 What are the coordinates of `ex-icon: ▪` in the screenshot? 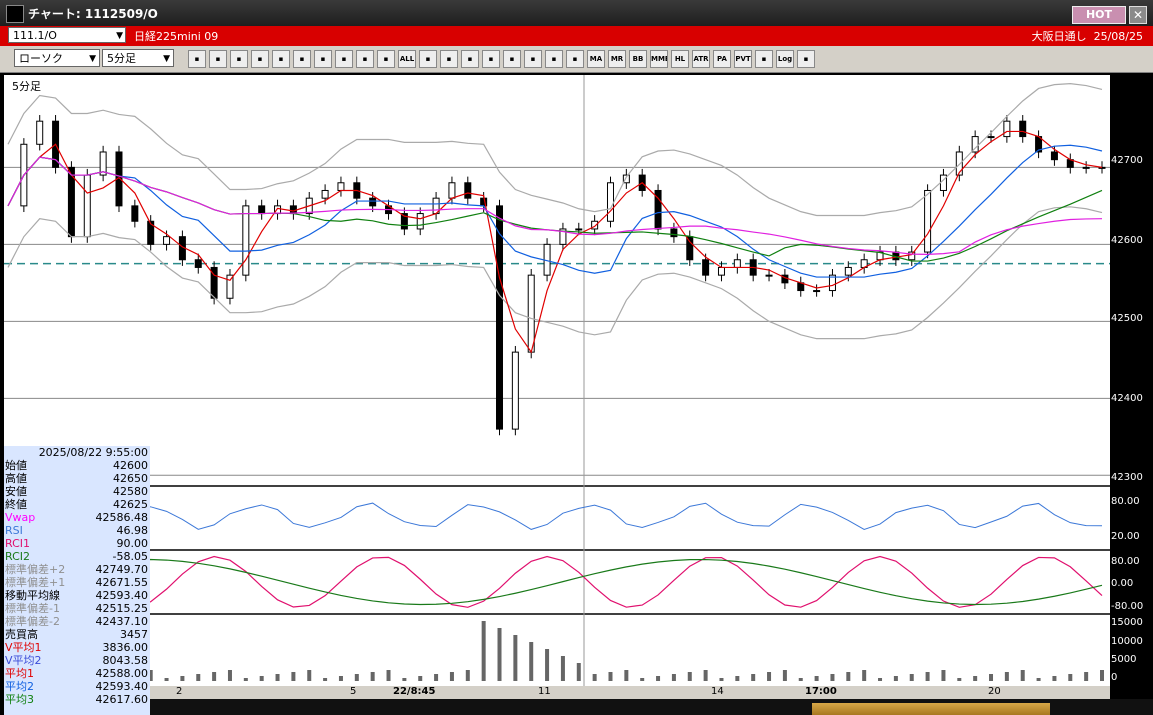 It's located at (575, 59).